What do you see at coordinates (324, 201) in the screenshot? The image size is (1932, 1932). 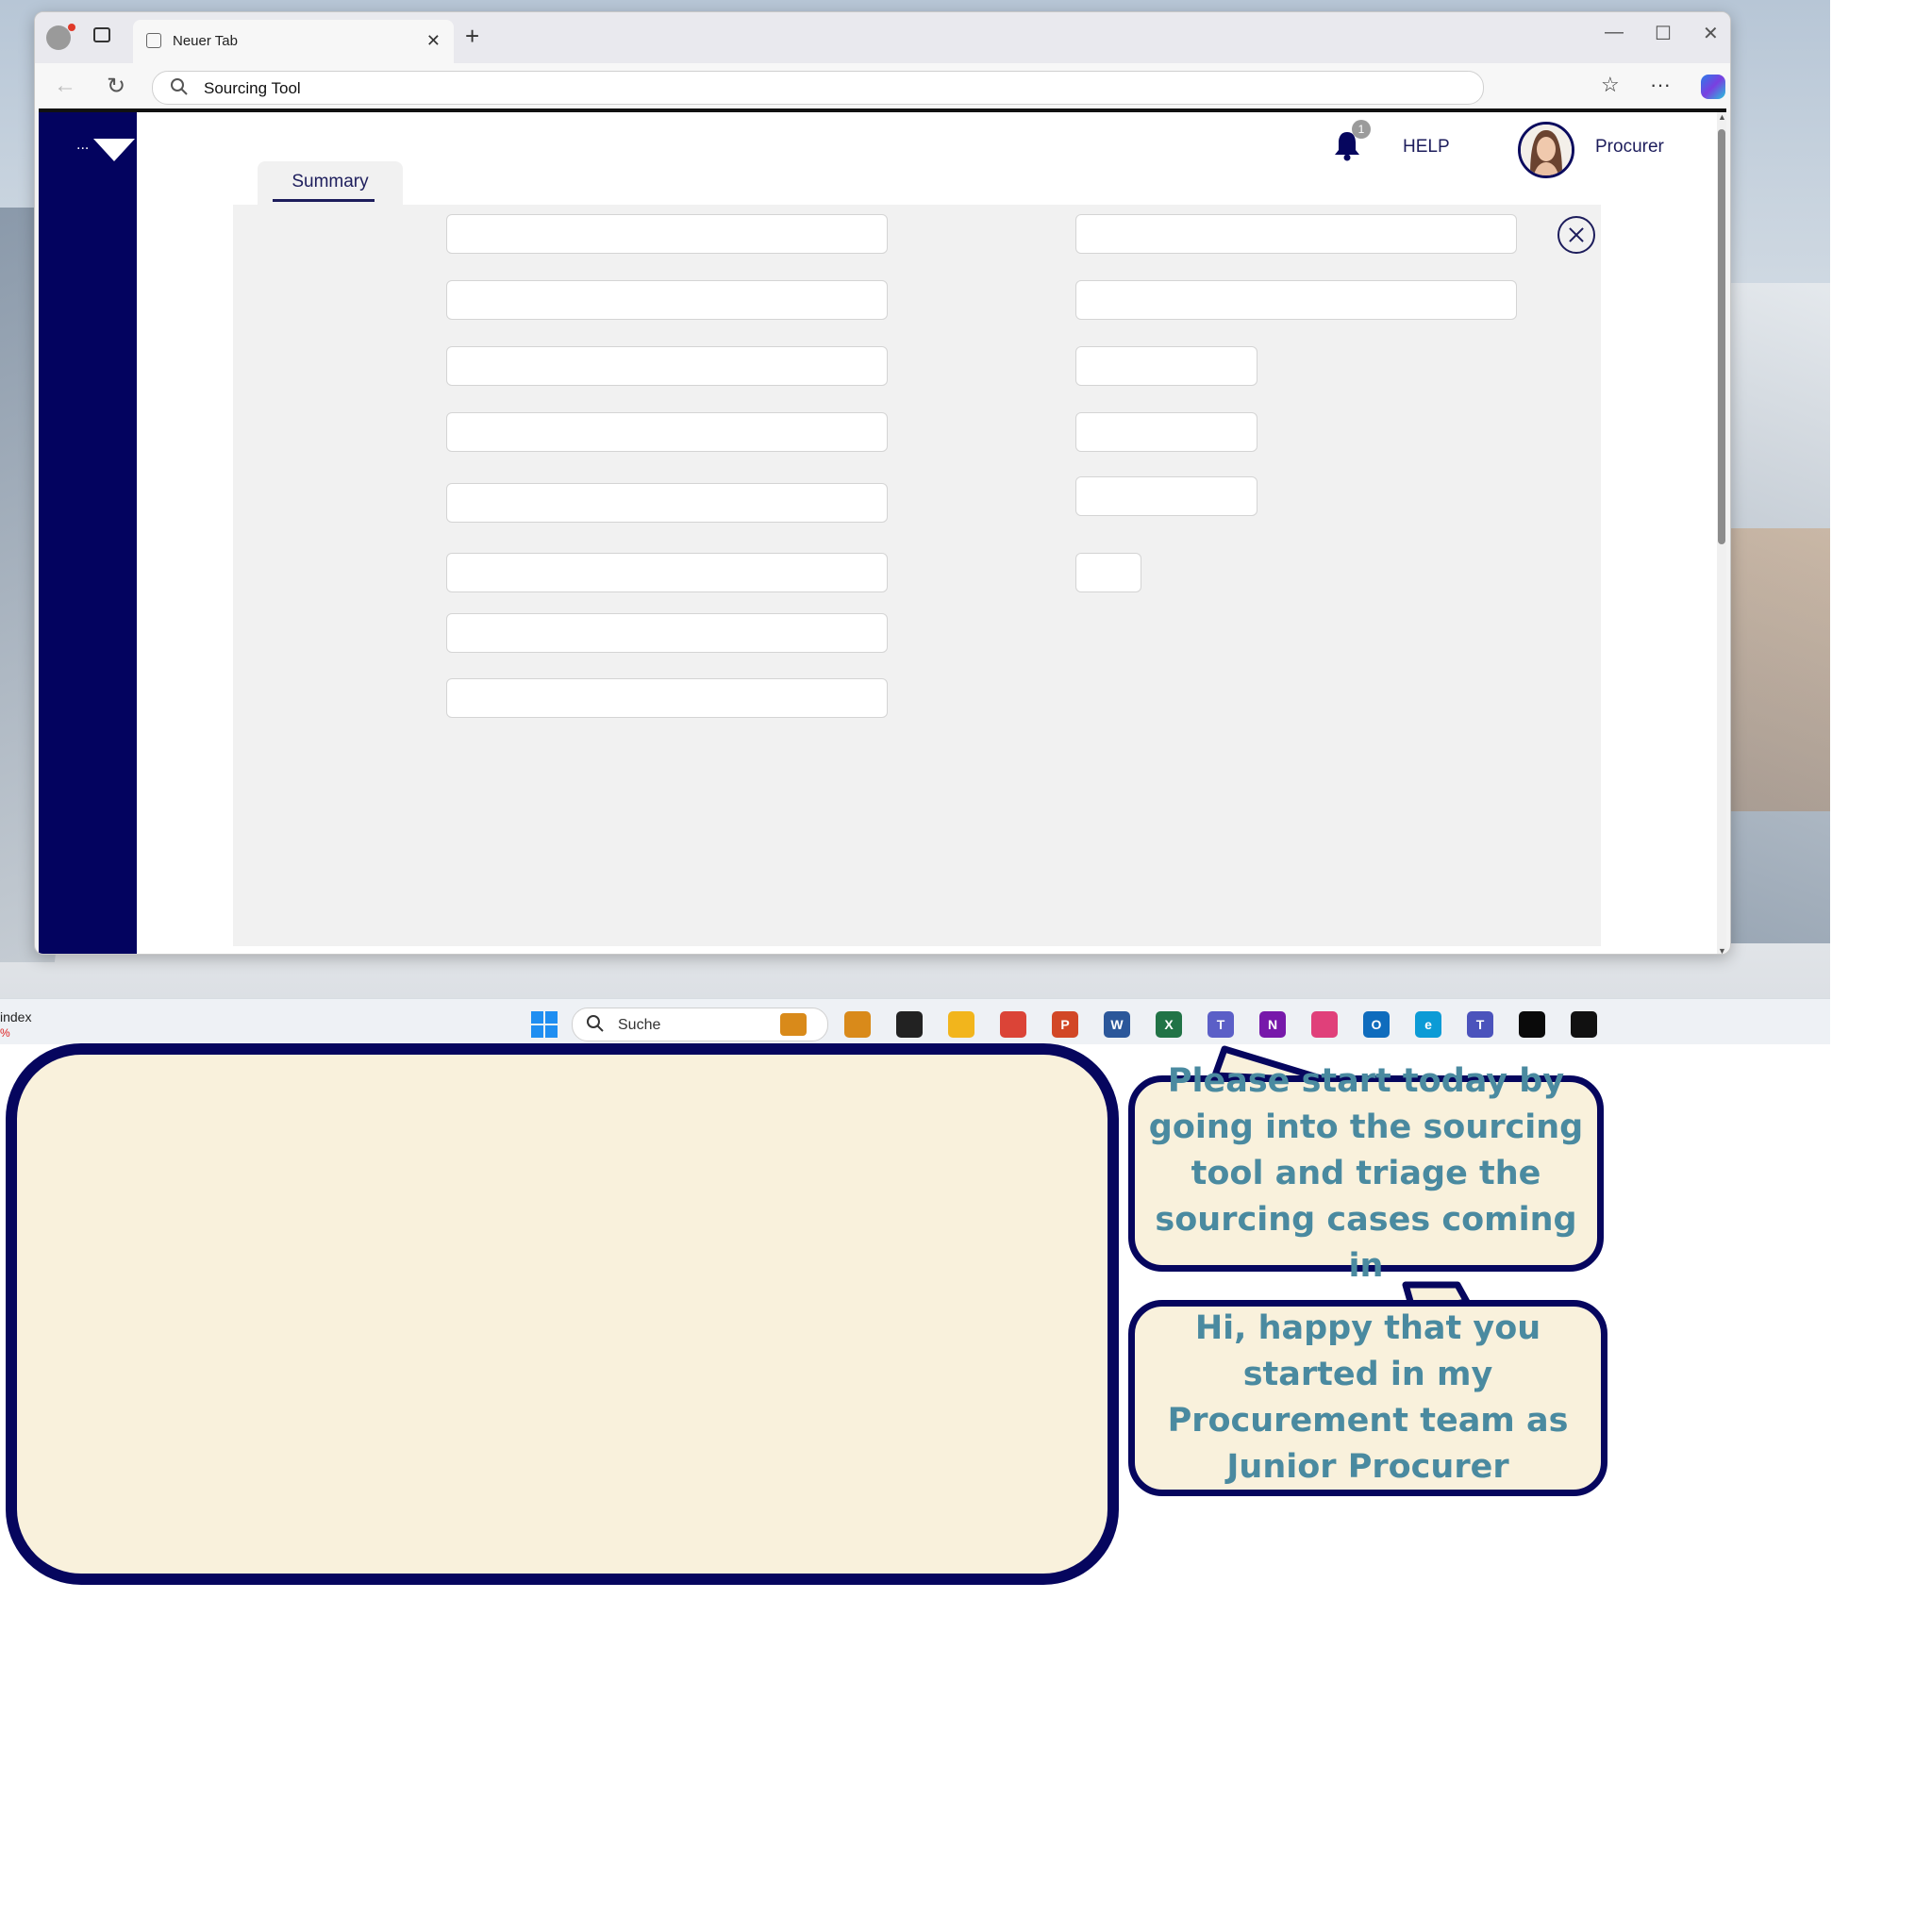 I see `active-tab-indicator` at bounding box center [324, 201].